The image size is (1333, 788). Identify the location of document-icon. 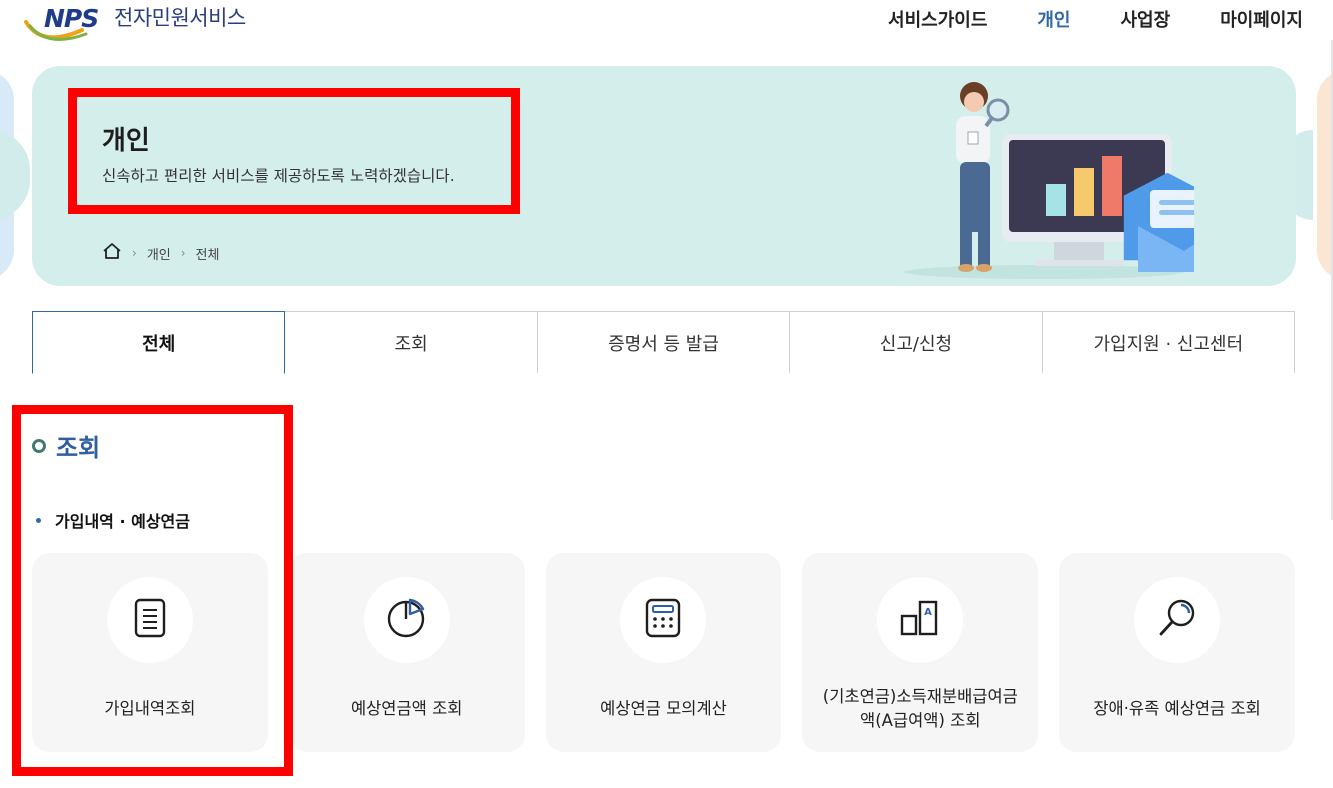
(150, 620).